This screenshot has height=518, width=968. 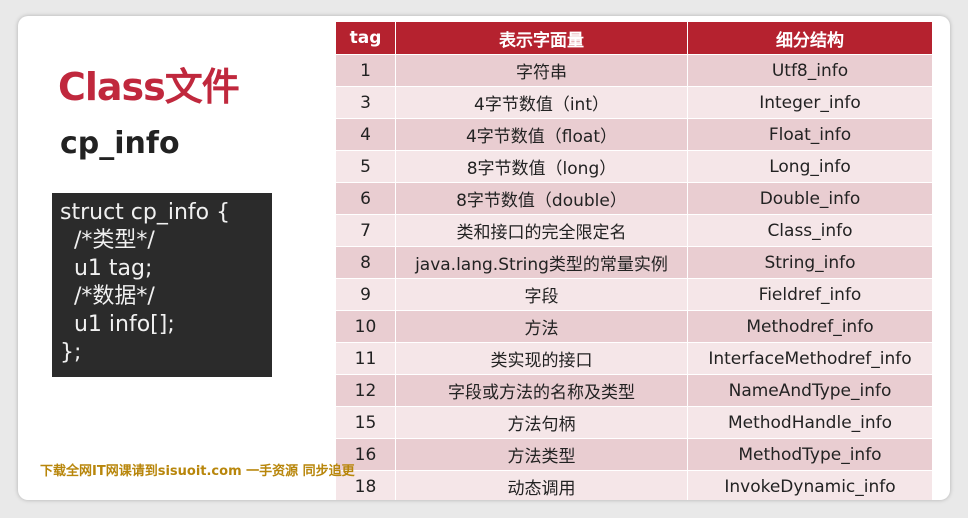 What do you see at coordinates (810, 102) in the screenshot?
I see `cell-structure: Integer_info` at bounding box center [810, 102].